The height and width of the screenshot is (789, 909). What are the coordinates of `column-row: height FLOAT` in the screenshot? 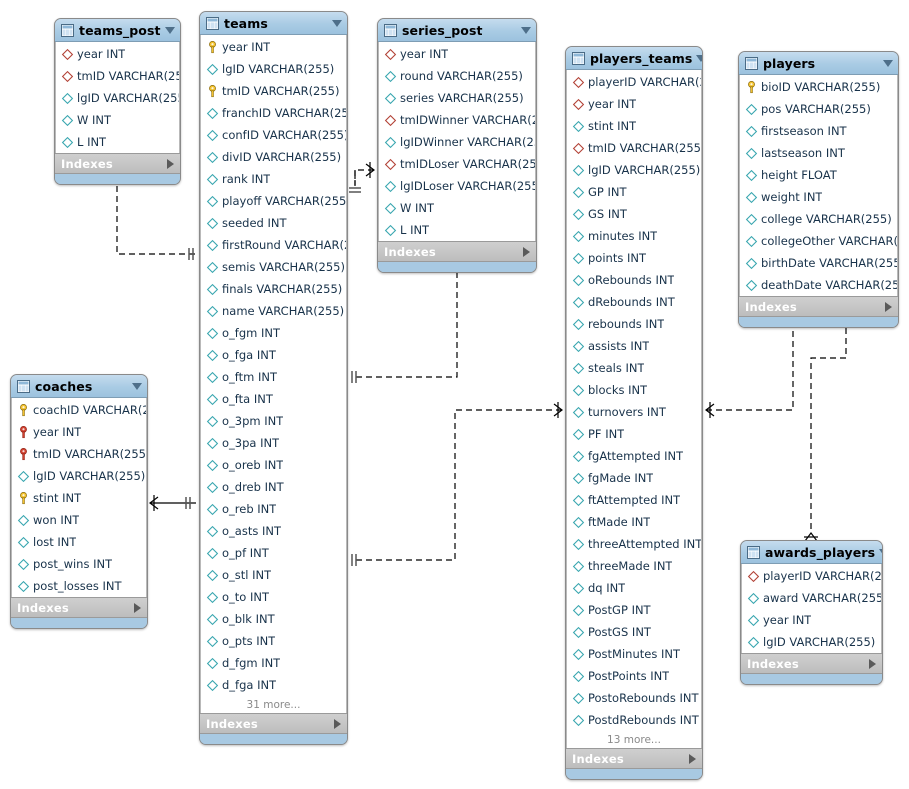 It's located at (818, 175).